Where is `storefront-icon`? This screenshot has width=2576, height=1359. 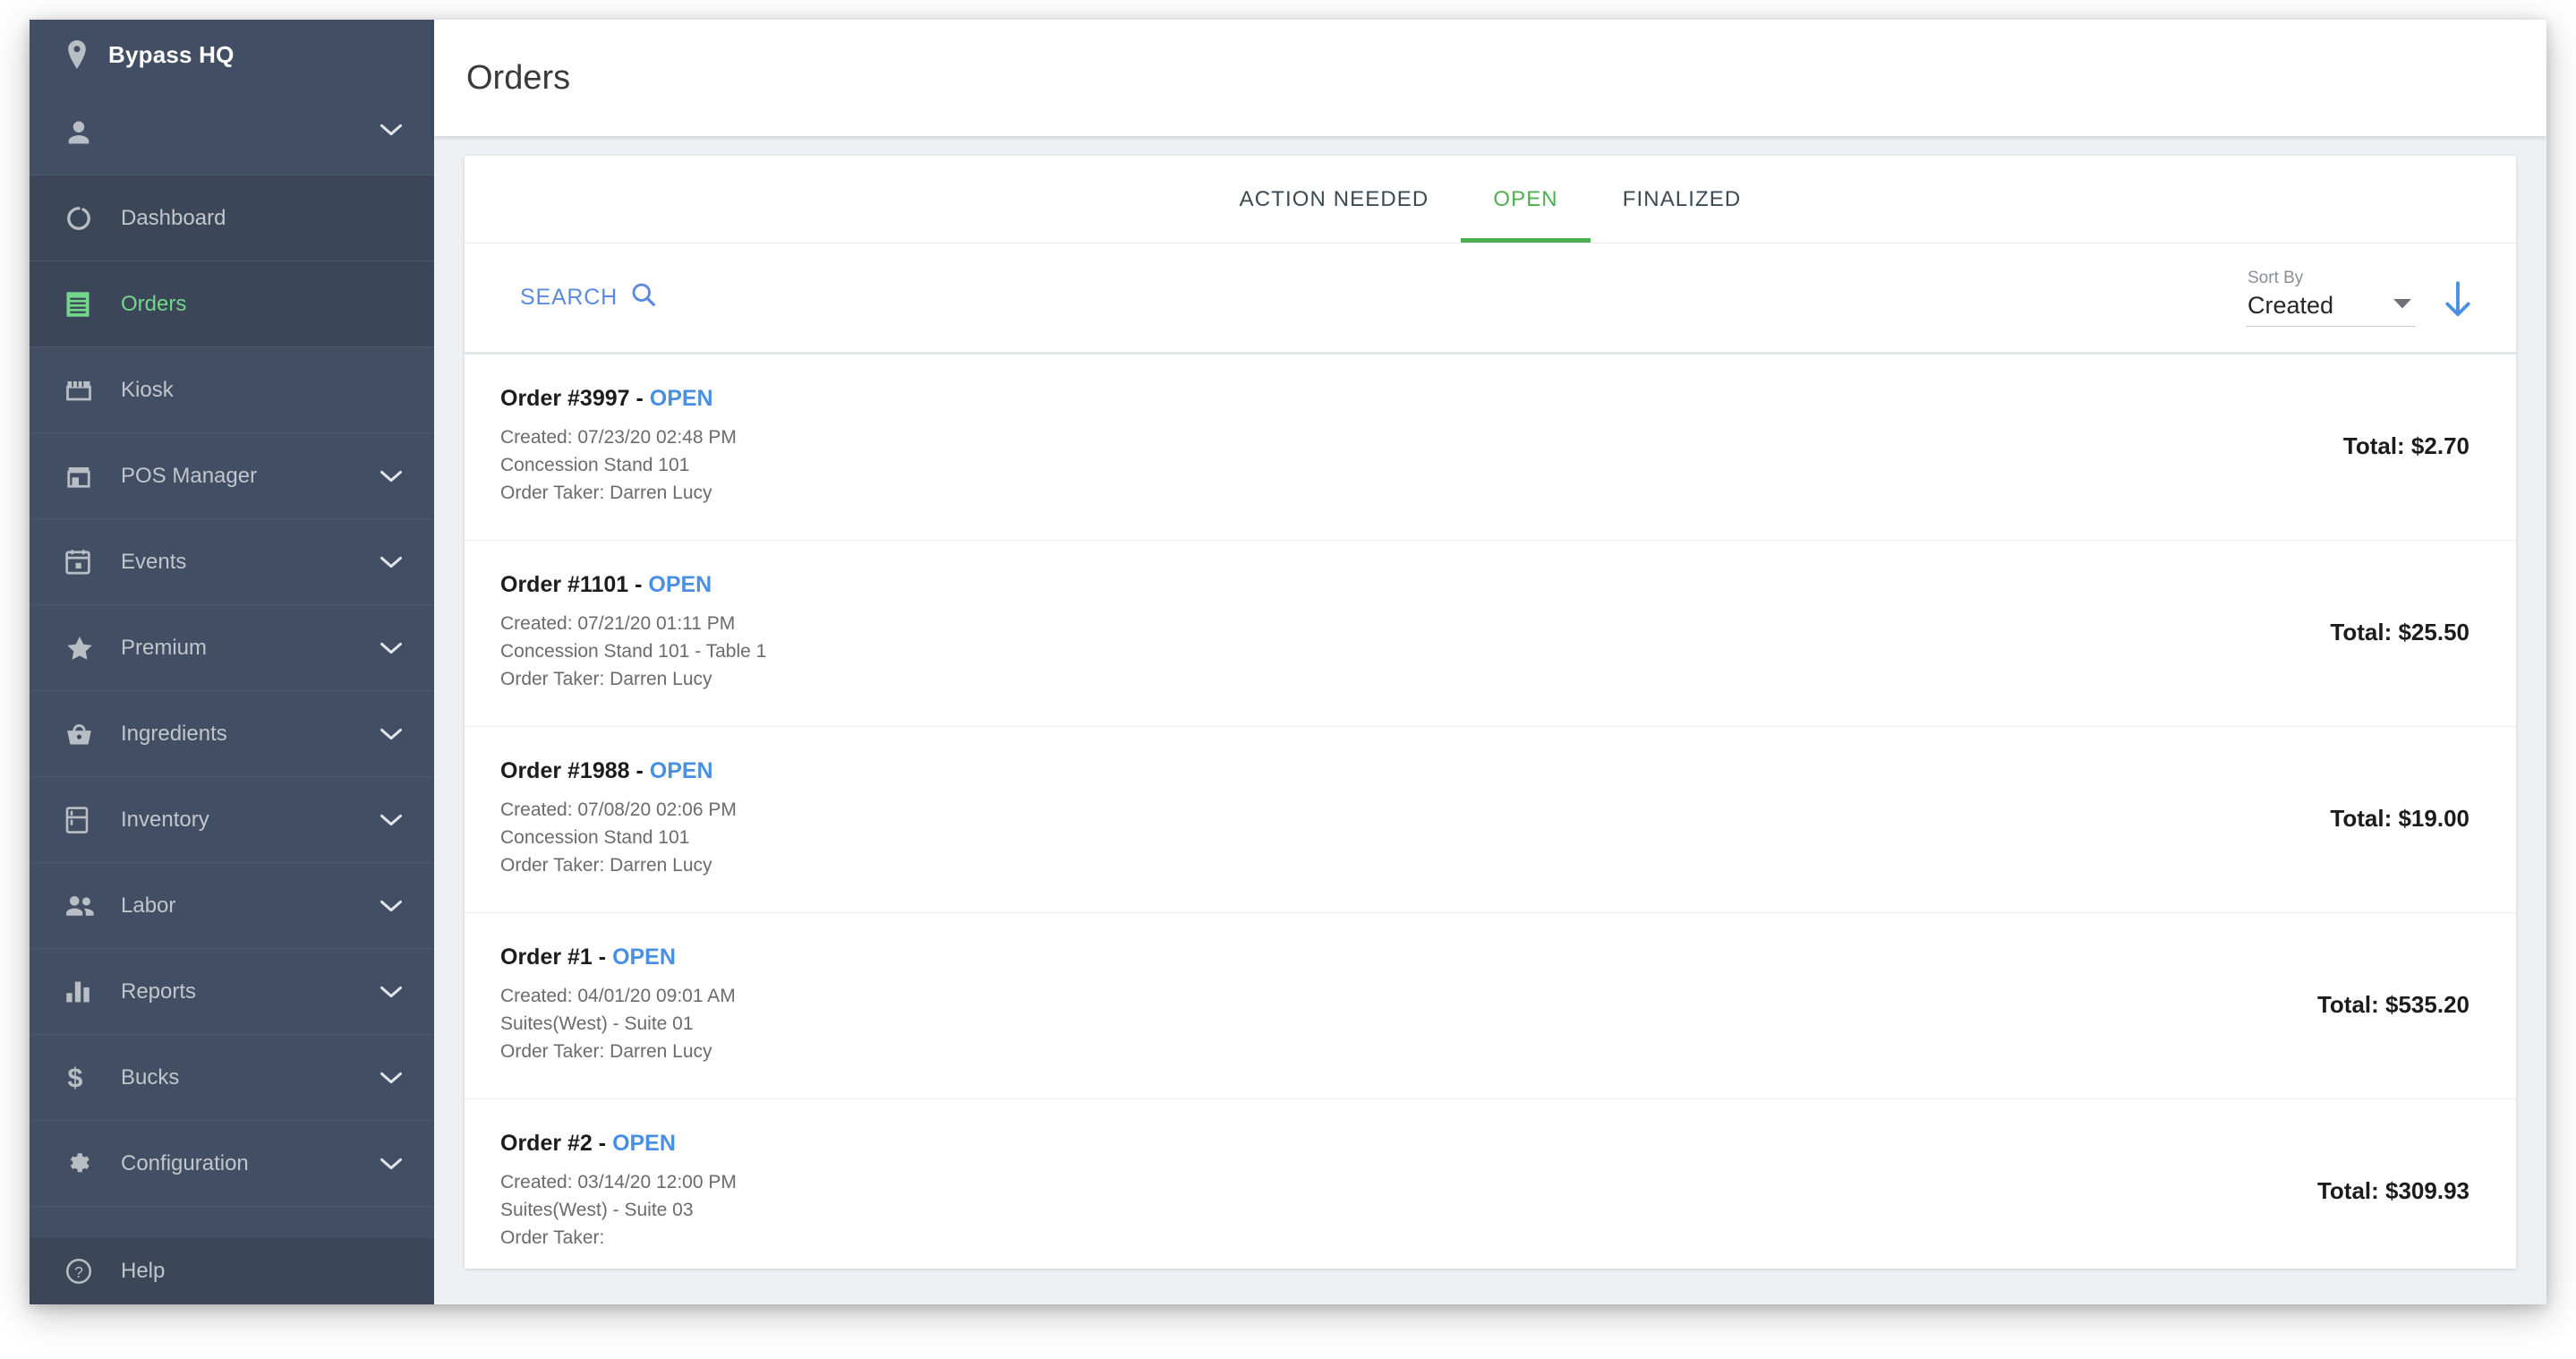
storefront-icon is located at coordinates (82, 390).